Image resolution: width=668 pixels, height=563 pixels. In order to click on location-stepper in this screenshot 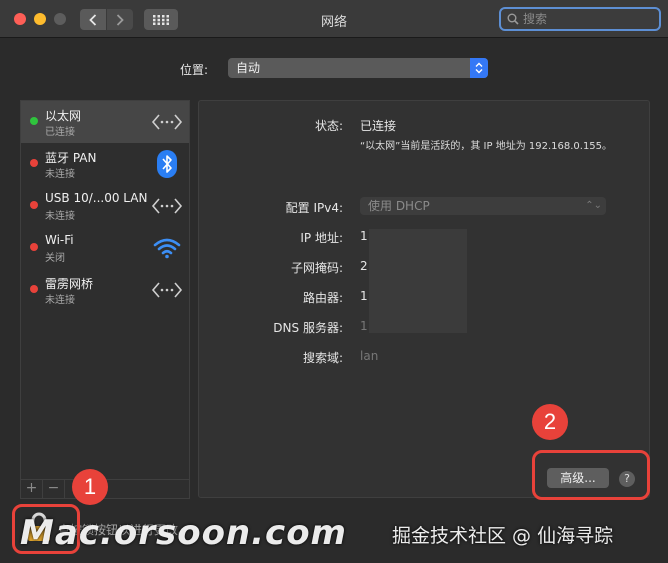, I will do `click(479, 68)`.